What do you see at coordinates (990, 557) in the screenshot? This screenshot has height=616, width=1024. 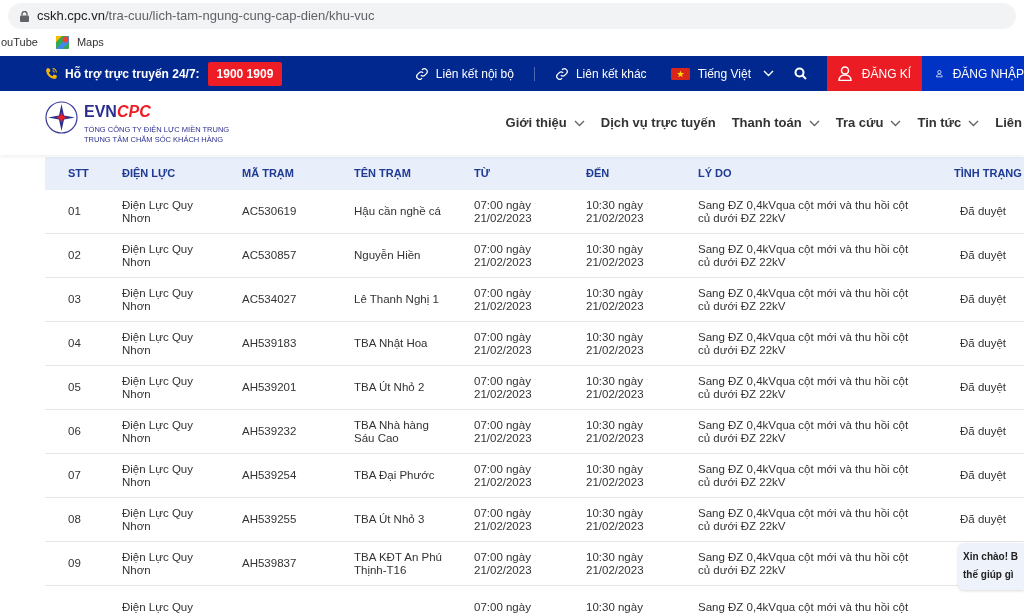 I see `chat-text: Xin chào! B` at bounding box center [990, 557].